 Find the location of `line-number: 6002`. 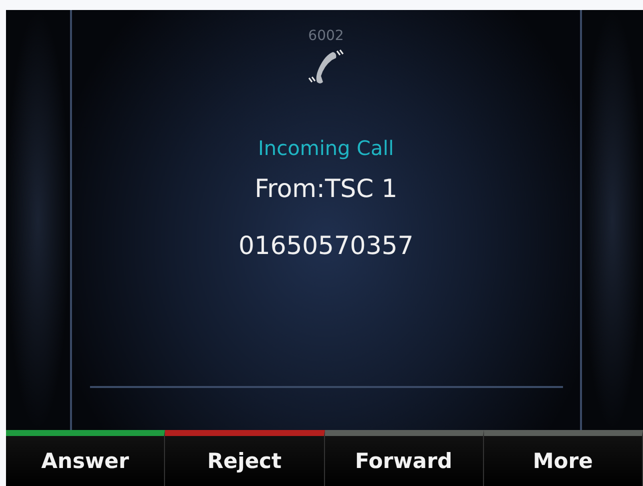

line-number: 6002 is located at coordinates (326, 36).